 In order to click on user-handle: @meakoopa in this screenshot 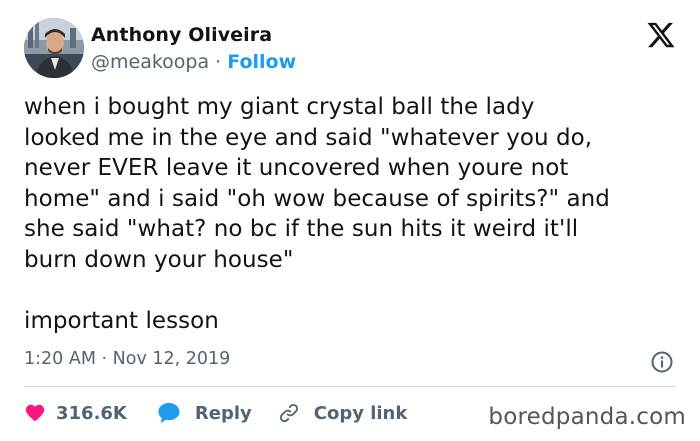, I will do `click(150, 62)`.